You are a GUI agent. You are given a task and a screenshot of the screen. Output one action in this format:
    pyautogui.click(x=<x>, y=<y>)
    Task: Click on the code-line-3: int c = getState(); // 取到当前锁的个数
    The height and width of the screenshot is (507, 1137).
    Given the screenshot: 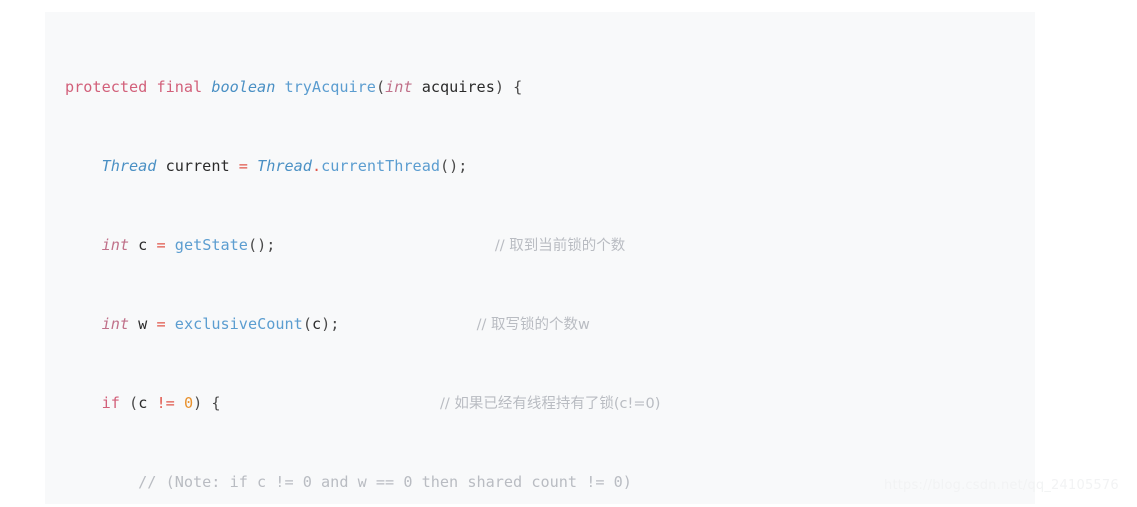 What is the action you would take?
    pyautogui.click(x=550, y=246)
    